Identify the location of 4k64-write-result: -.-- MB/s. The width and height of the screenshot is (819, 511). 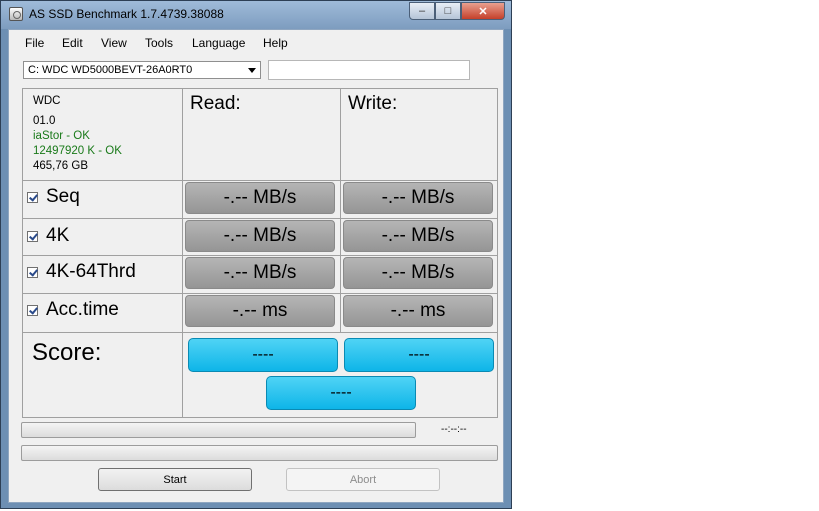
(418, 273).